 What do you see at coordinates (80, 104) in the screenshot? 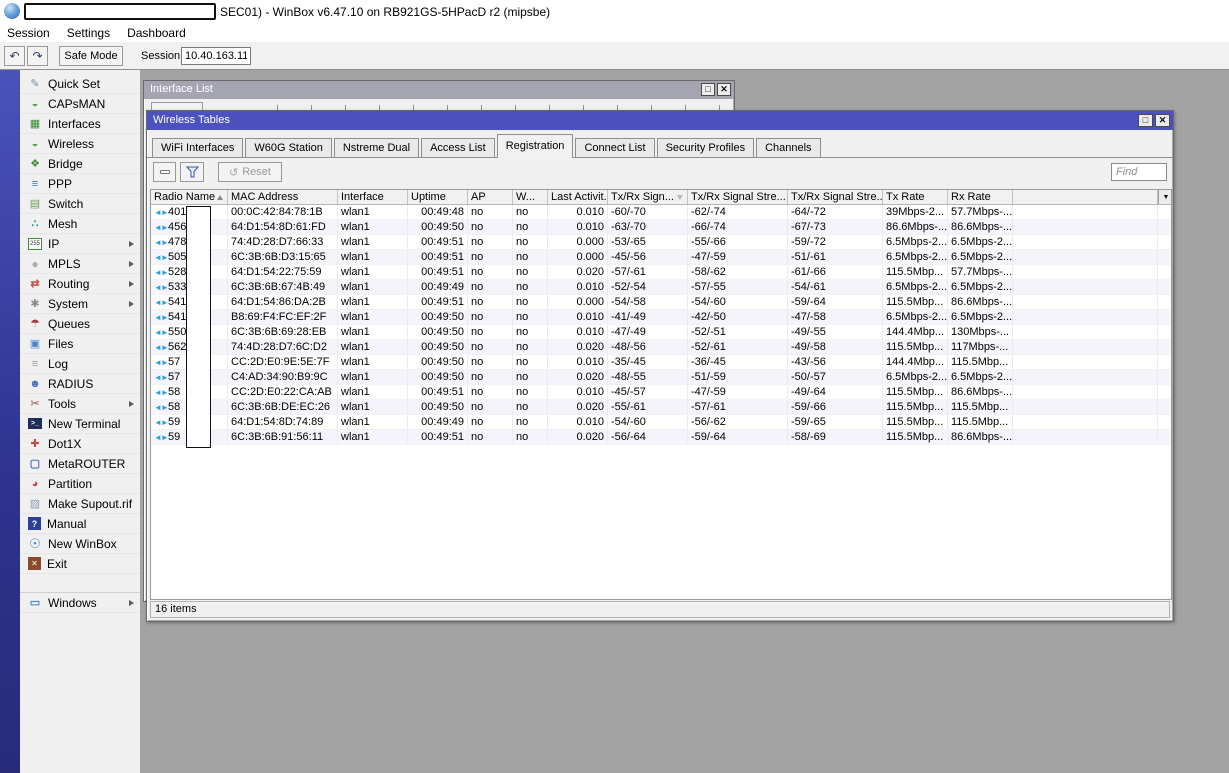
I see `sidebar-item-capsman: CAPsMAN` at bounding box center [80, 104].